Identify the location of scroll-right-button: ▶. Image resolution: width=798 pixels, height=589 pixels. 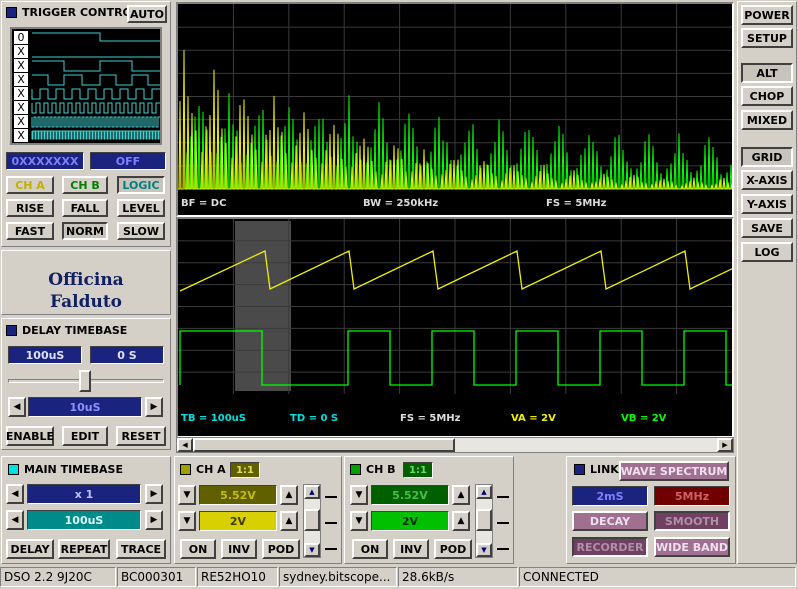
(725, 445).